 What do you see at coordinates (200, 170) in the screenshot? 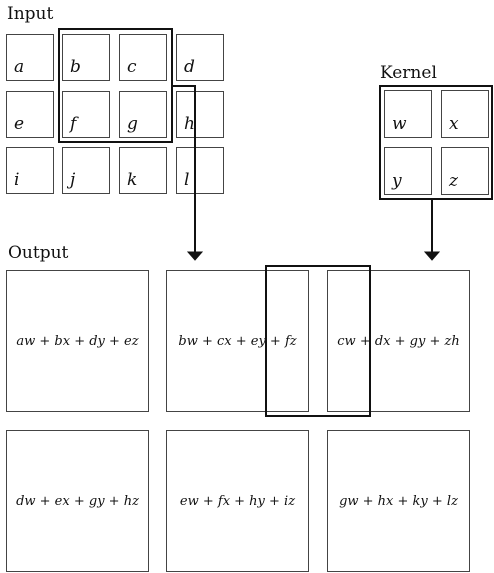
I see `input-cell-l: l` at bounding box center [200, 170].